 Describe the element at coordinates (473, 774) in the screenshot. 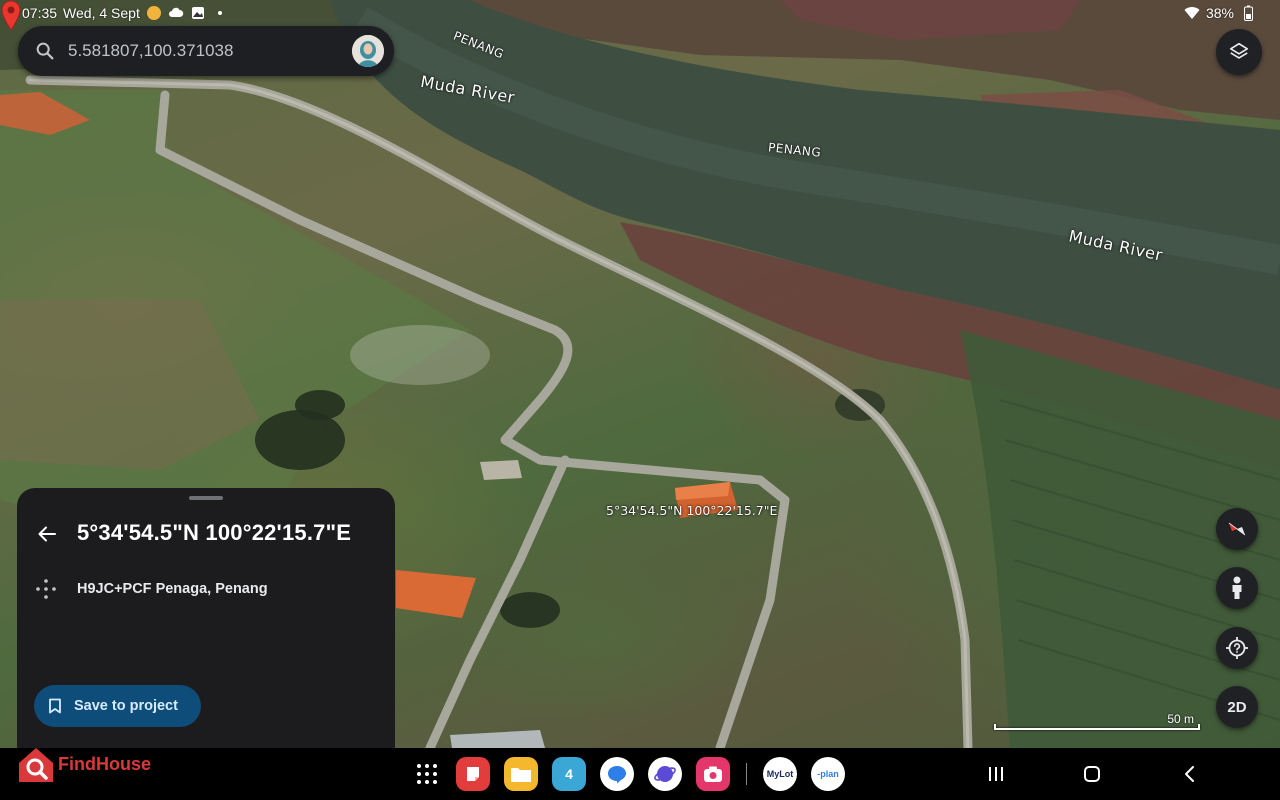

I see `notes-app-icon` at that location.